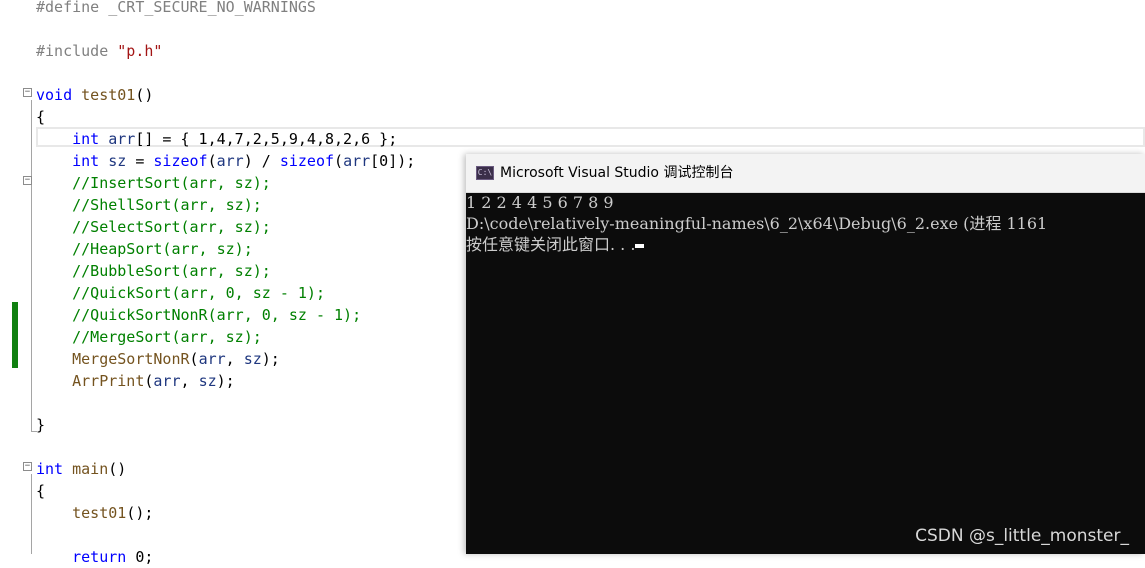 This screenshot has height=568, width=1145. I want to click on code-line: ArrPrint(arr, sz);, so click(135, 381).